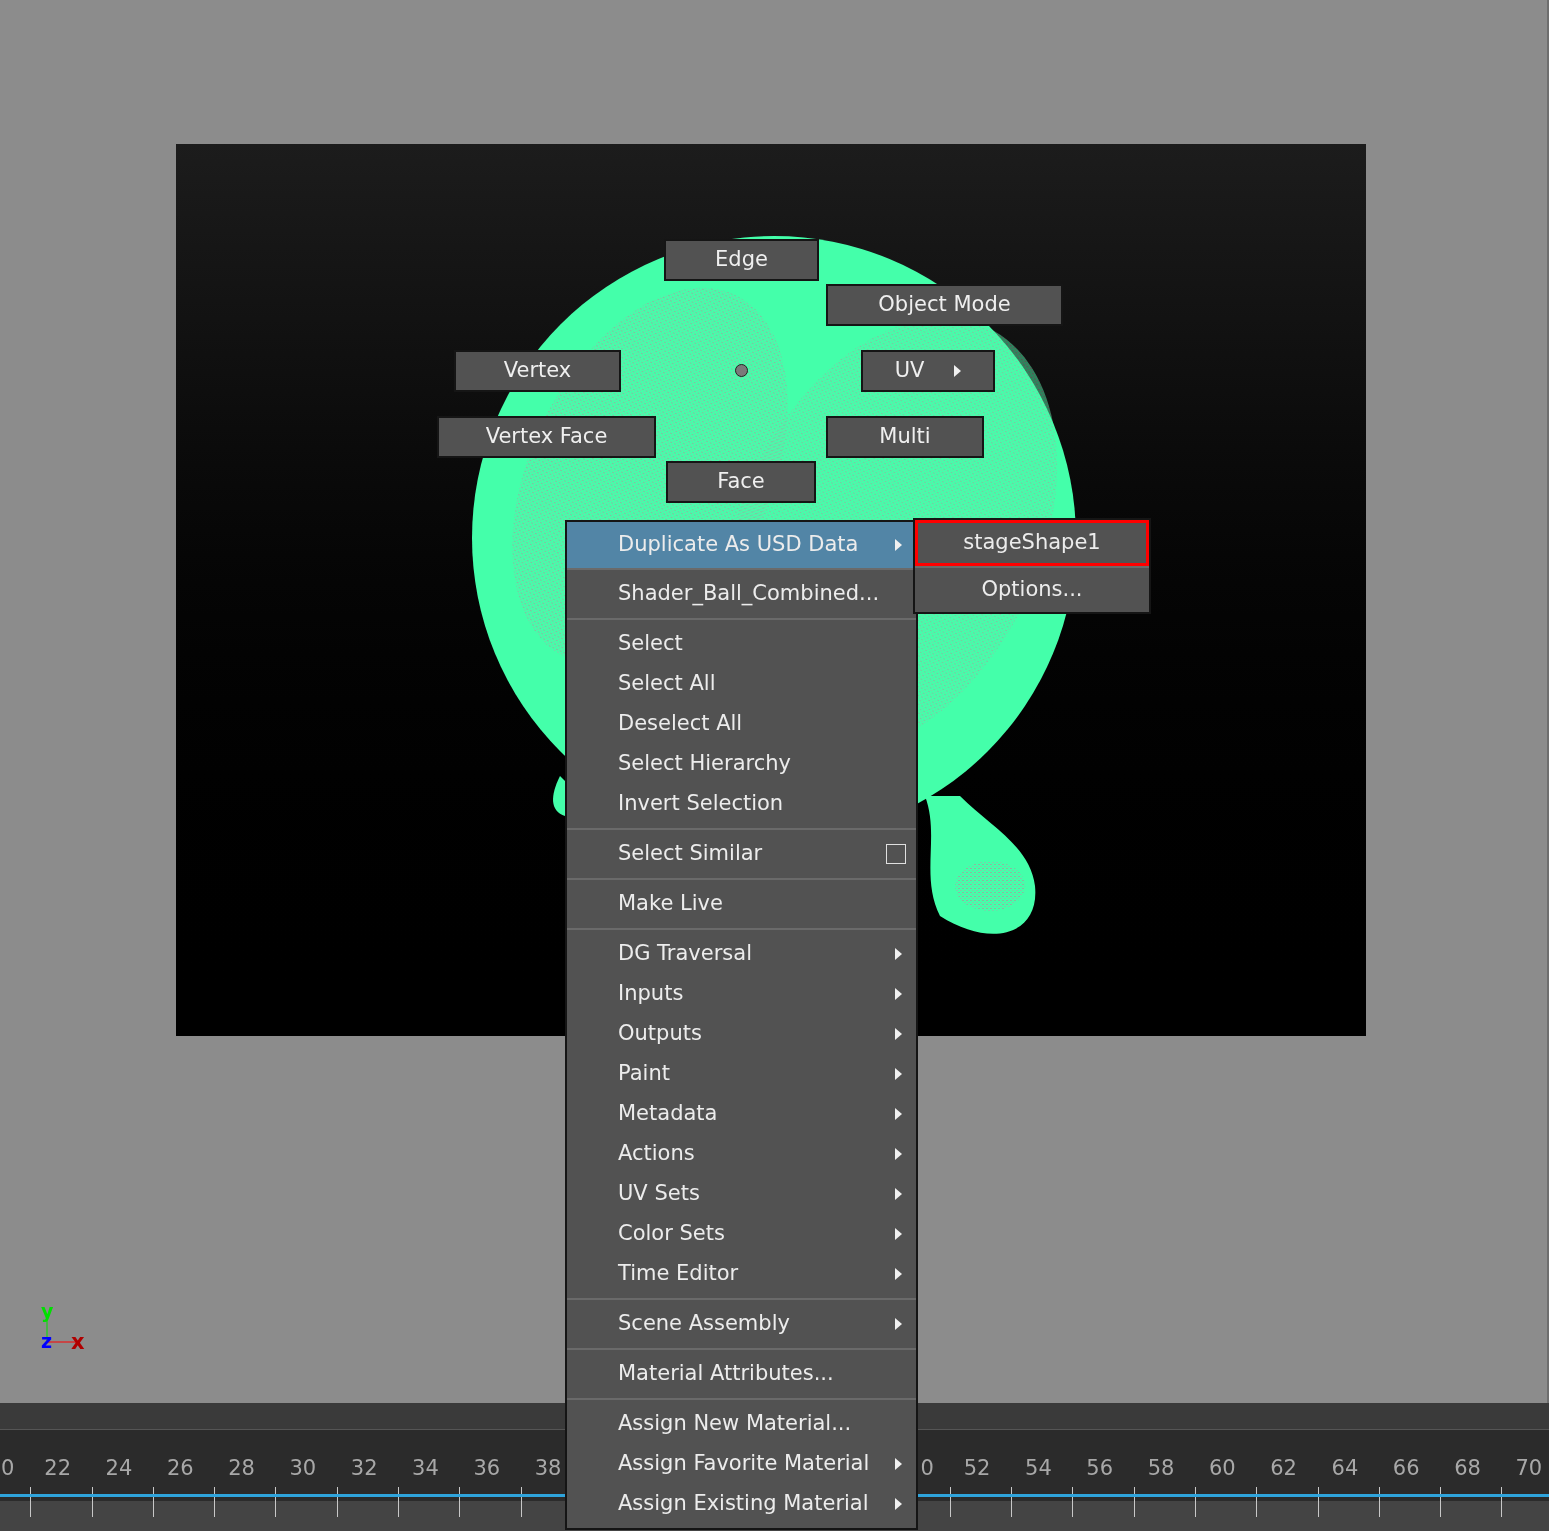  Describe the element at coordinates (241, 1468) in the screenshot. I see `frame-number: 28` at that location.